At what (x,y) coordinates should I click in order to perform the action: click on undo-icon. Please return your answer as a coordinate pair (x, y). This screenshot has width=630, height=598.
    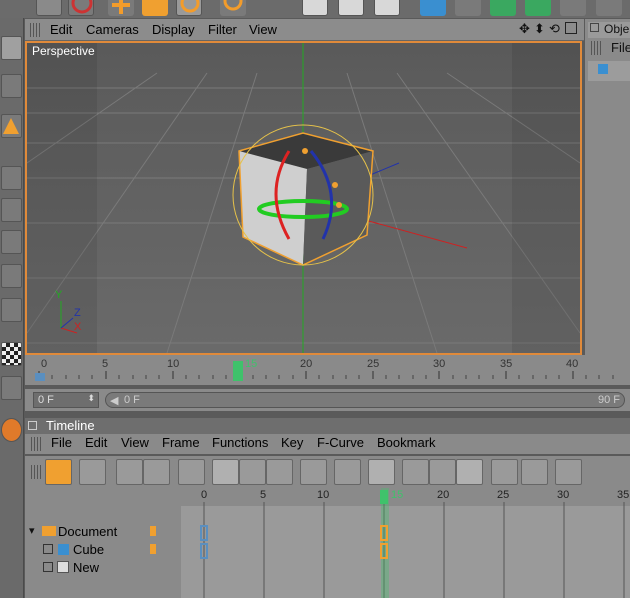
    Looking at the image, I should click on (49, 8).